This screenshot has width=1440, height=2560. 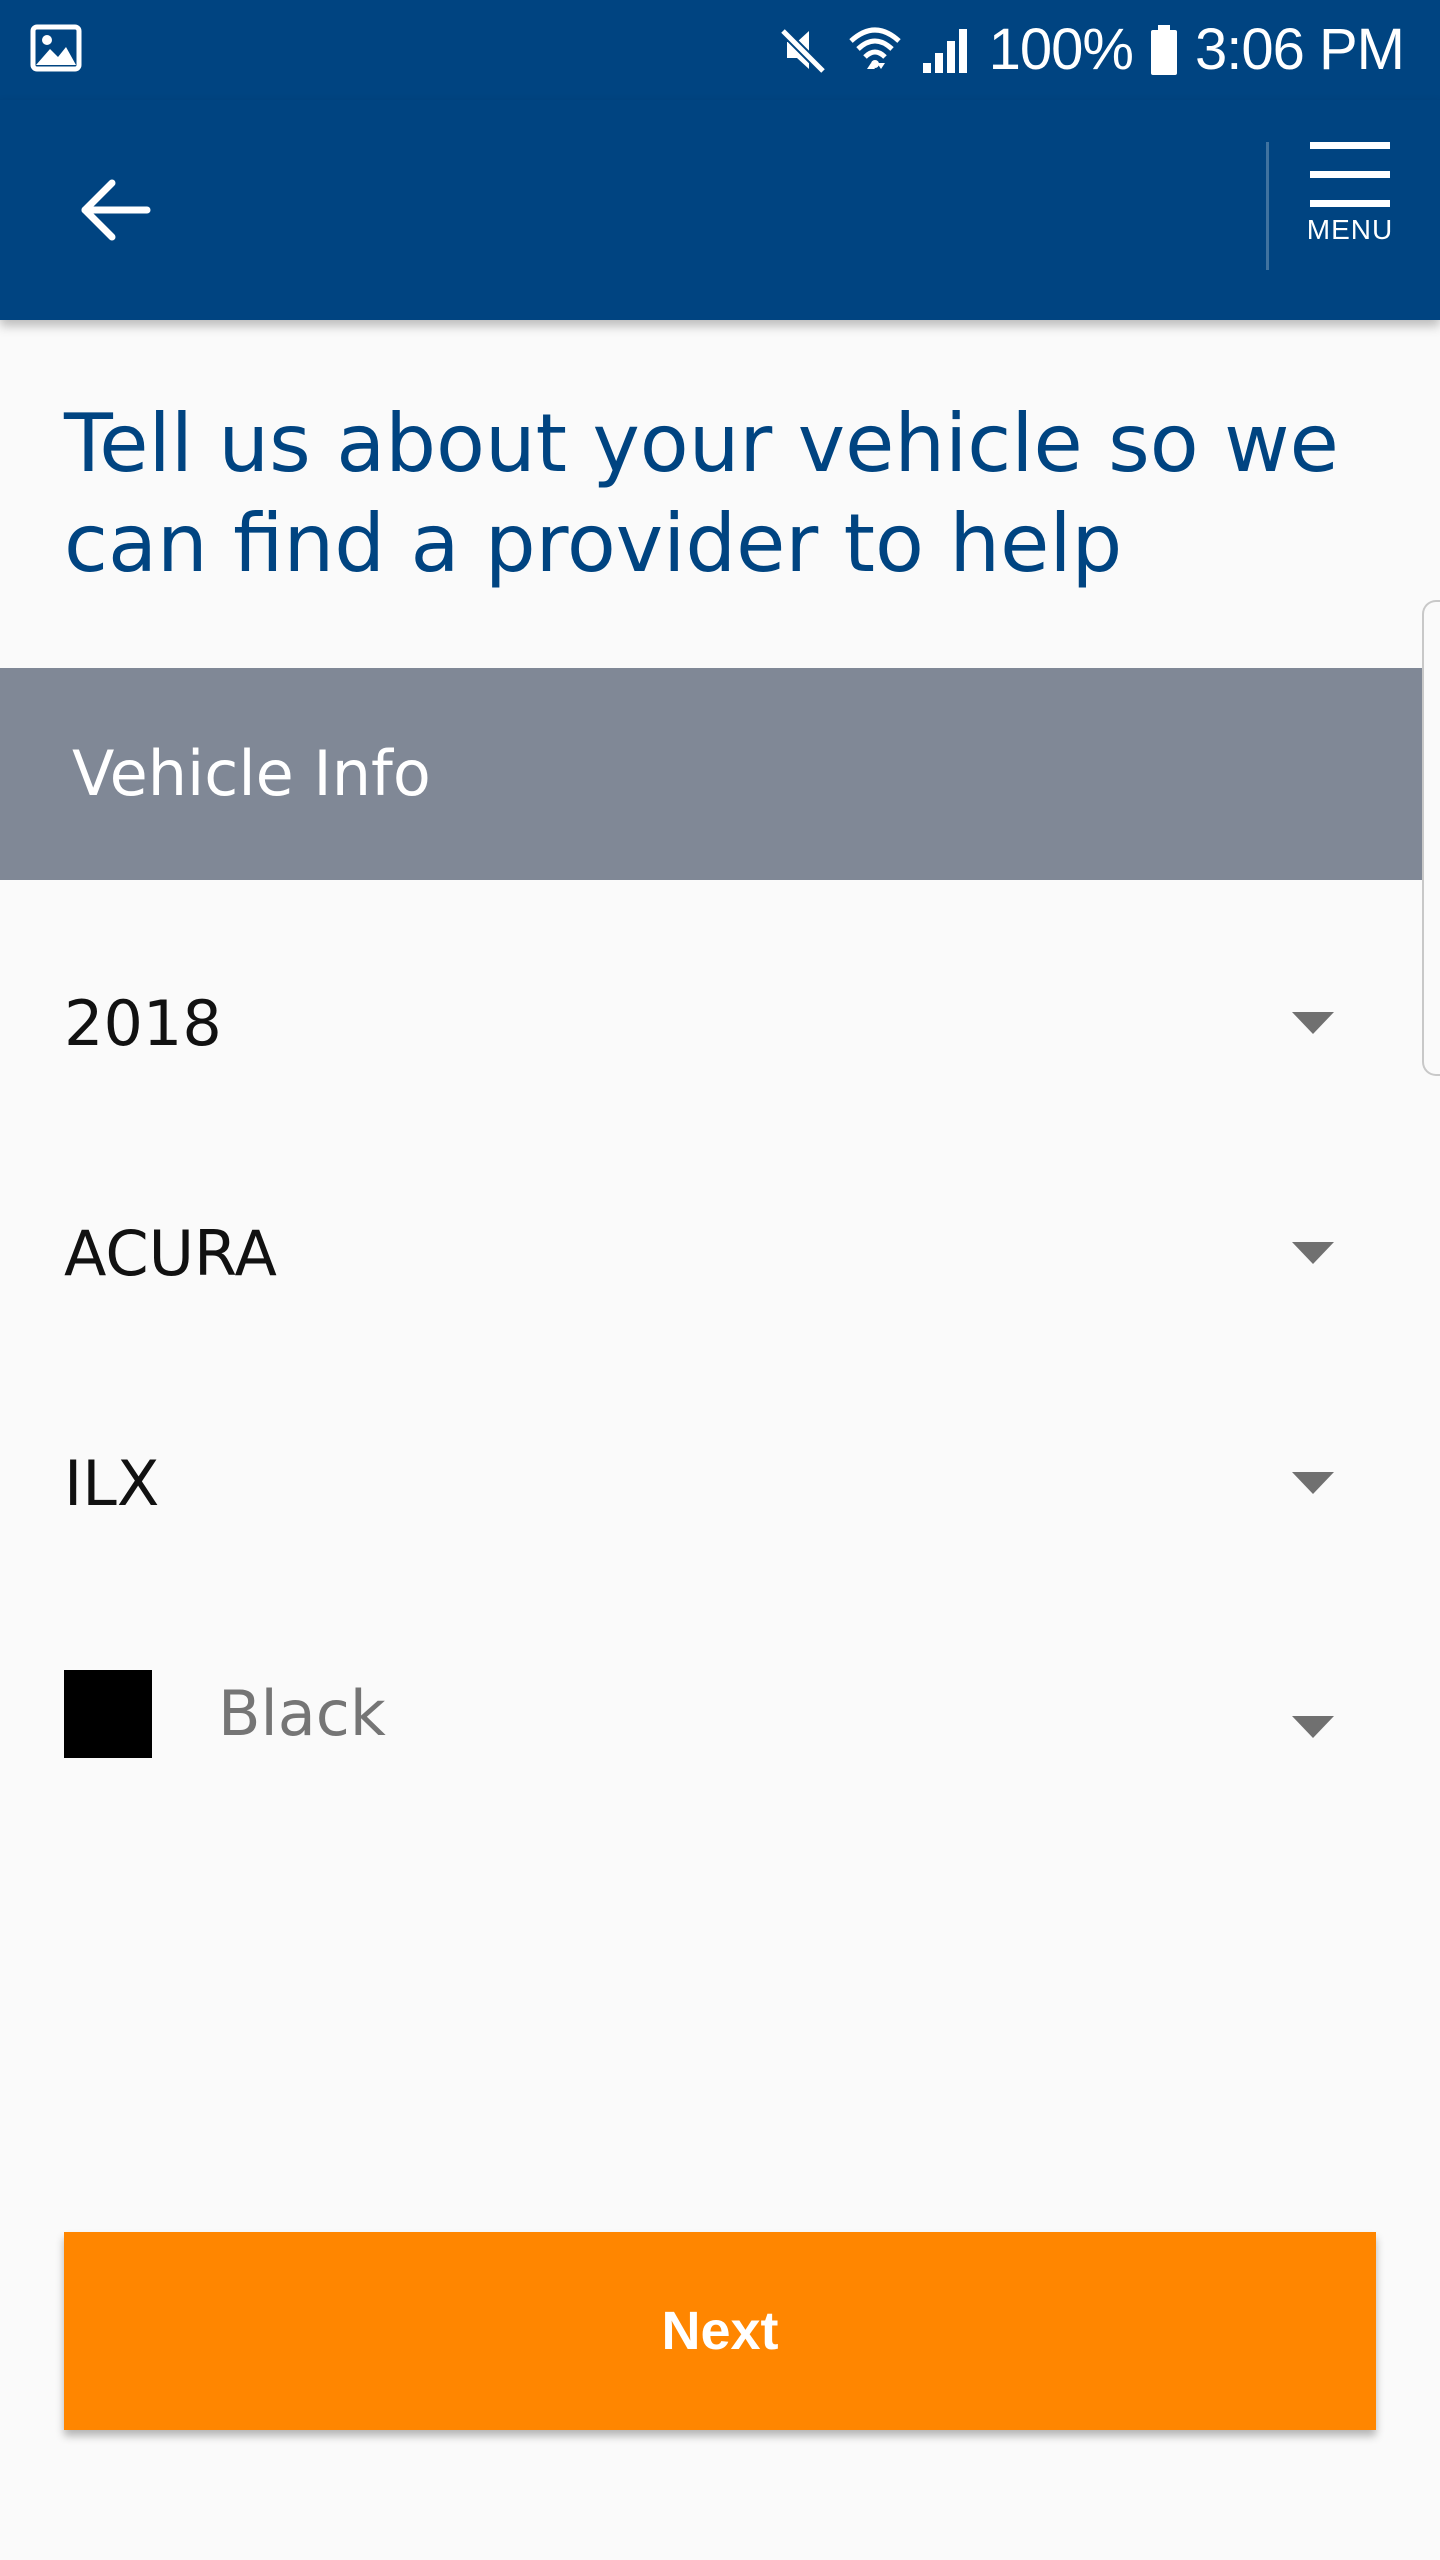 I want to click on menu-button: MENU, so click(x=1350, y=210).